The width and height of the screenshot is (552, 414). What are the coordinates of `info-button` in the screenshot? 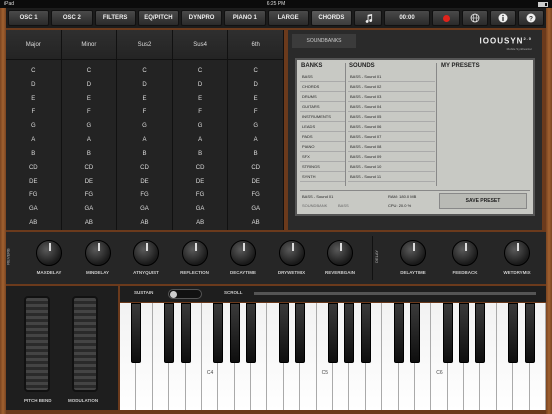 It's located at (503, 18).